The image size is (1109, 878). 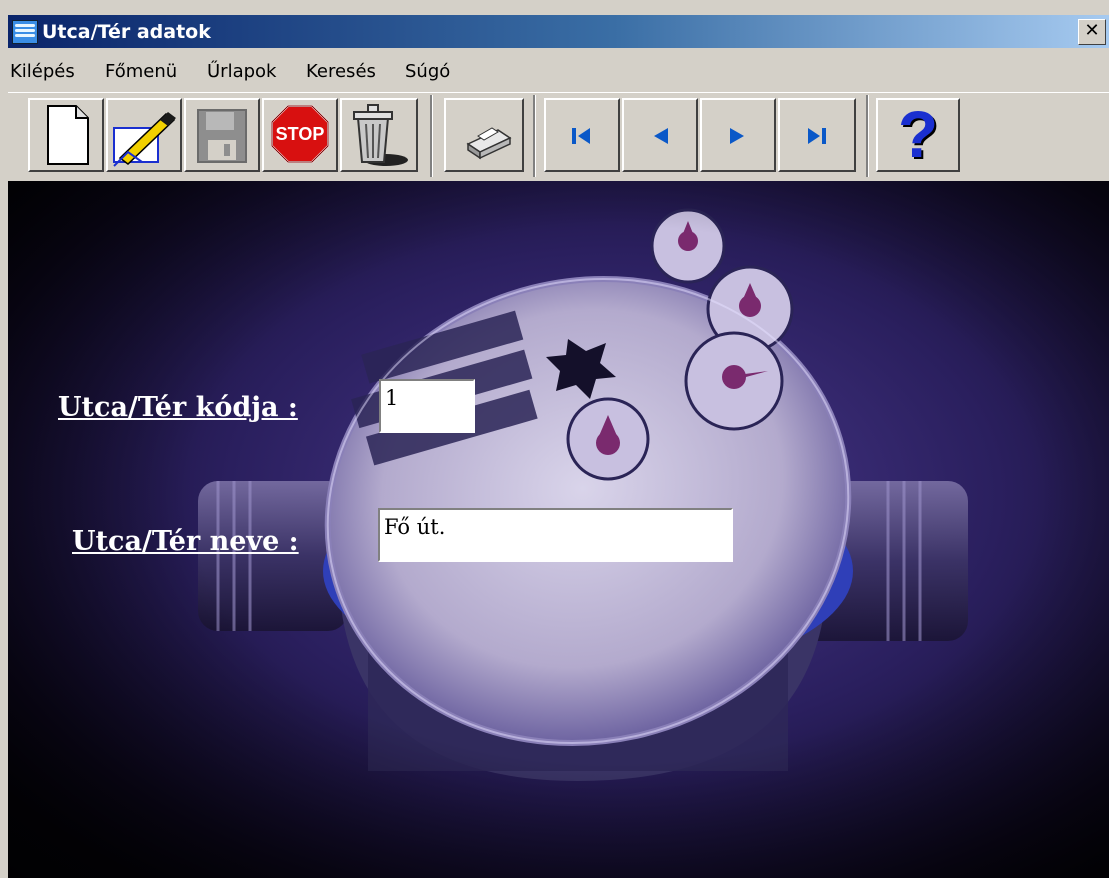 I want to click on skip-last-icon, so click(x=817, y=136).